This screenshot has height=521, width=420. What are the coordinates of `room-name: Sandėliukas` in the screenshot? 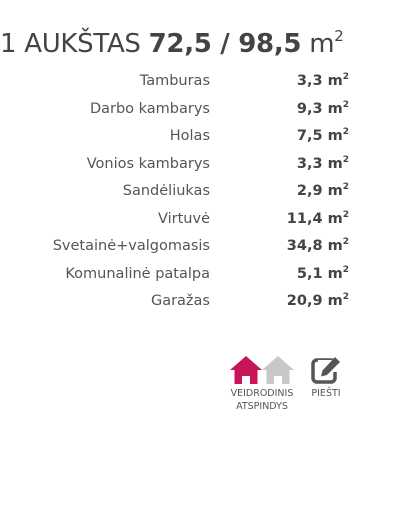 It's located at (166, 191).